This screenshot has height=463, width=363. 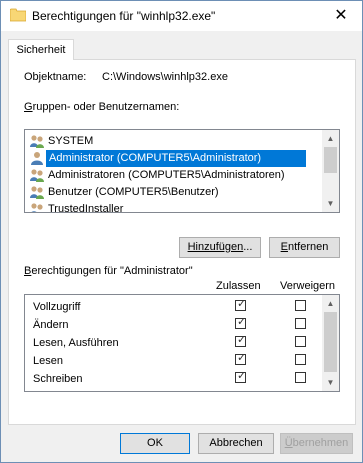 What do you see at coordinates (37, 158) in the screenshot?
I see `user-icon` at bounding box center [37, 158].